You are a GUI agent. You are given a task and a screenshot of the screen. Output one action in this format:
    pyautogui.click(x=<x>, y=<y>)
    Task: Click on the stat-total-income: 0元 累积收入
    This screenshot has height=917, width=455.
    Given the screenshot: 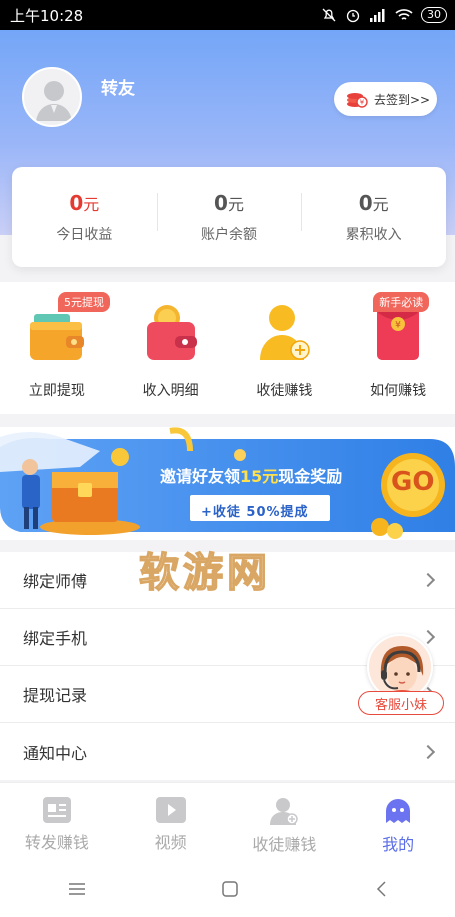 What is the action you would take?
    pyautogui.click(x=373, y=217)
    